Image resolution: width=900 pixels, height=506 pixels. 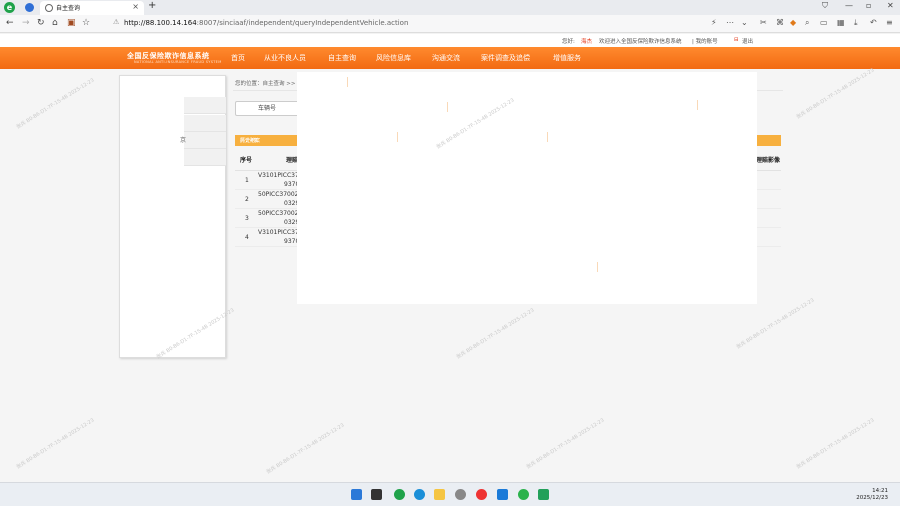 I want to click on menu-bad-personnel: 从业不良人员, so click(x=285, y=58).